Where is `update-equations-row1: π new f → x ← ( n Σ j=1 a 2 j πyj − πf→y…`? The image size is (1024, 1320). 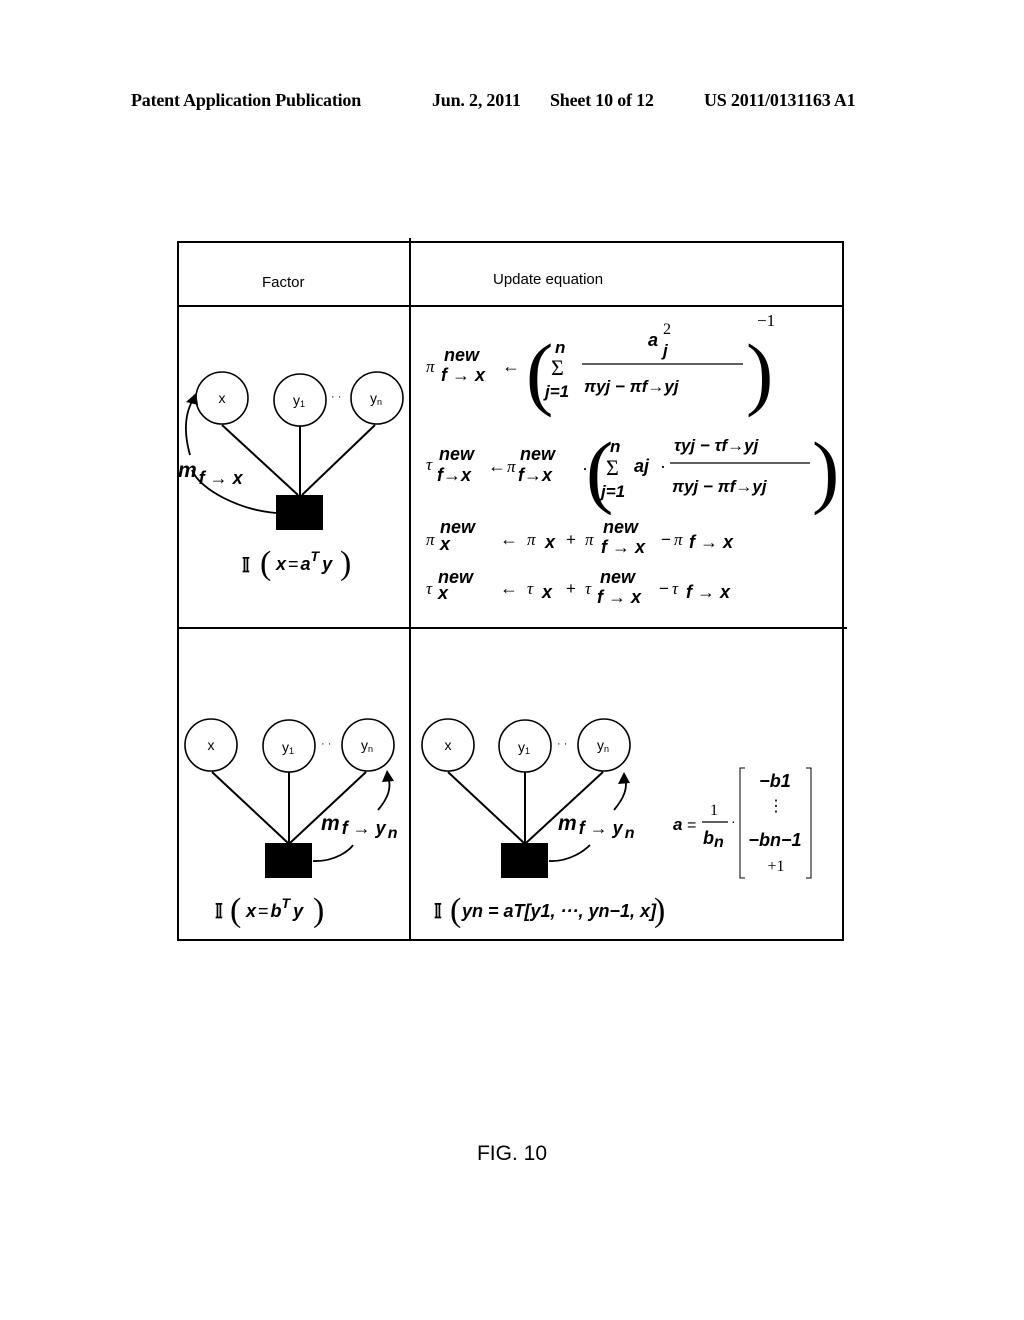 update-equations-row1: π new f → x ← ( n Σ j=1 a 2 j πyj − πf→y… is located at coordinates (632, 459).